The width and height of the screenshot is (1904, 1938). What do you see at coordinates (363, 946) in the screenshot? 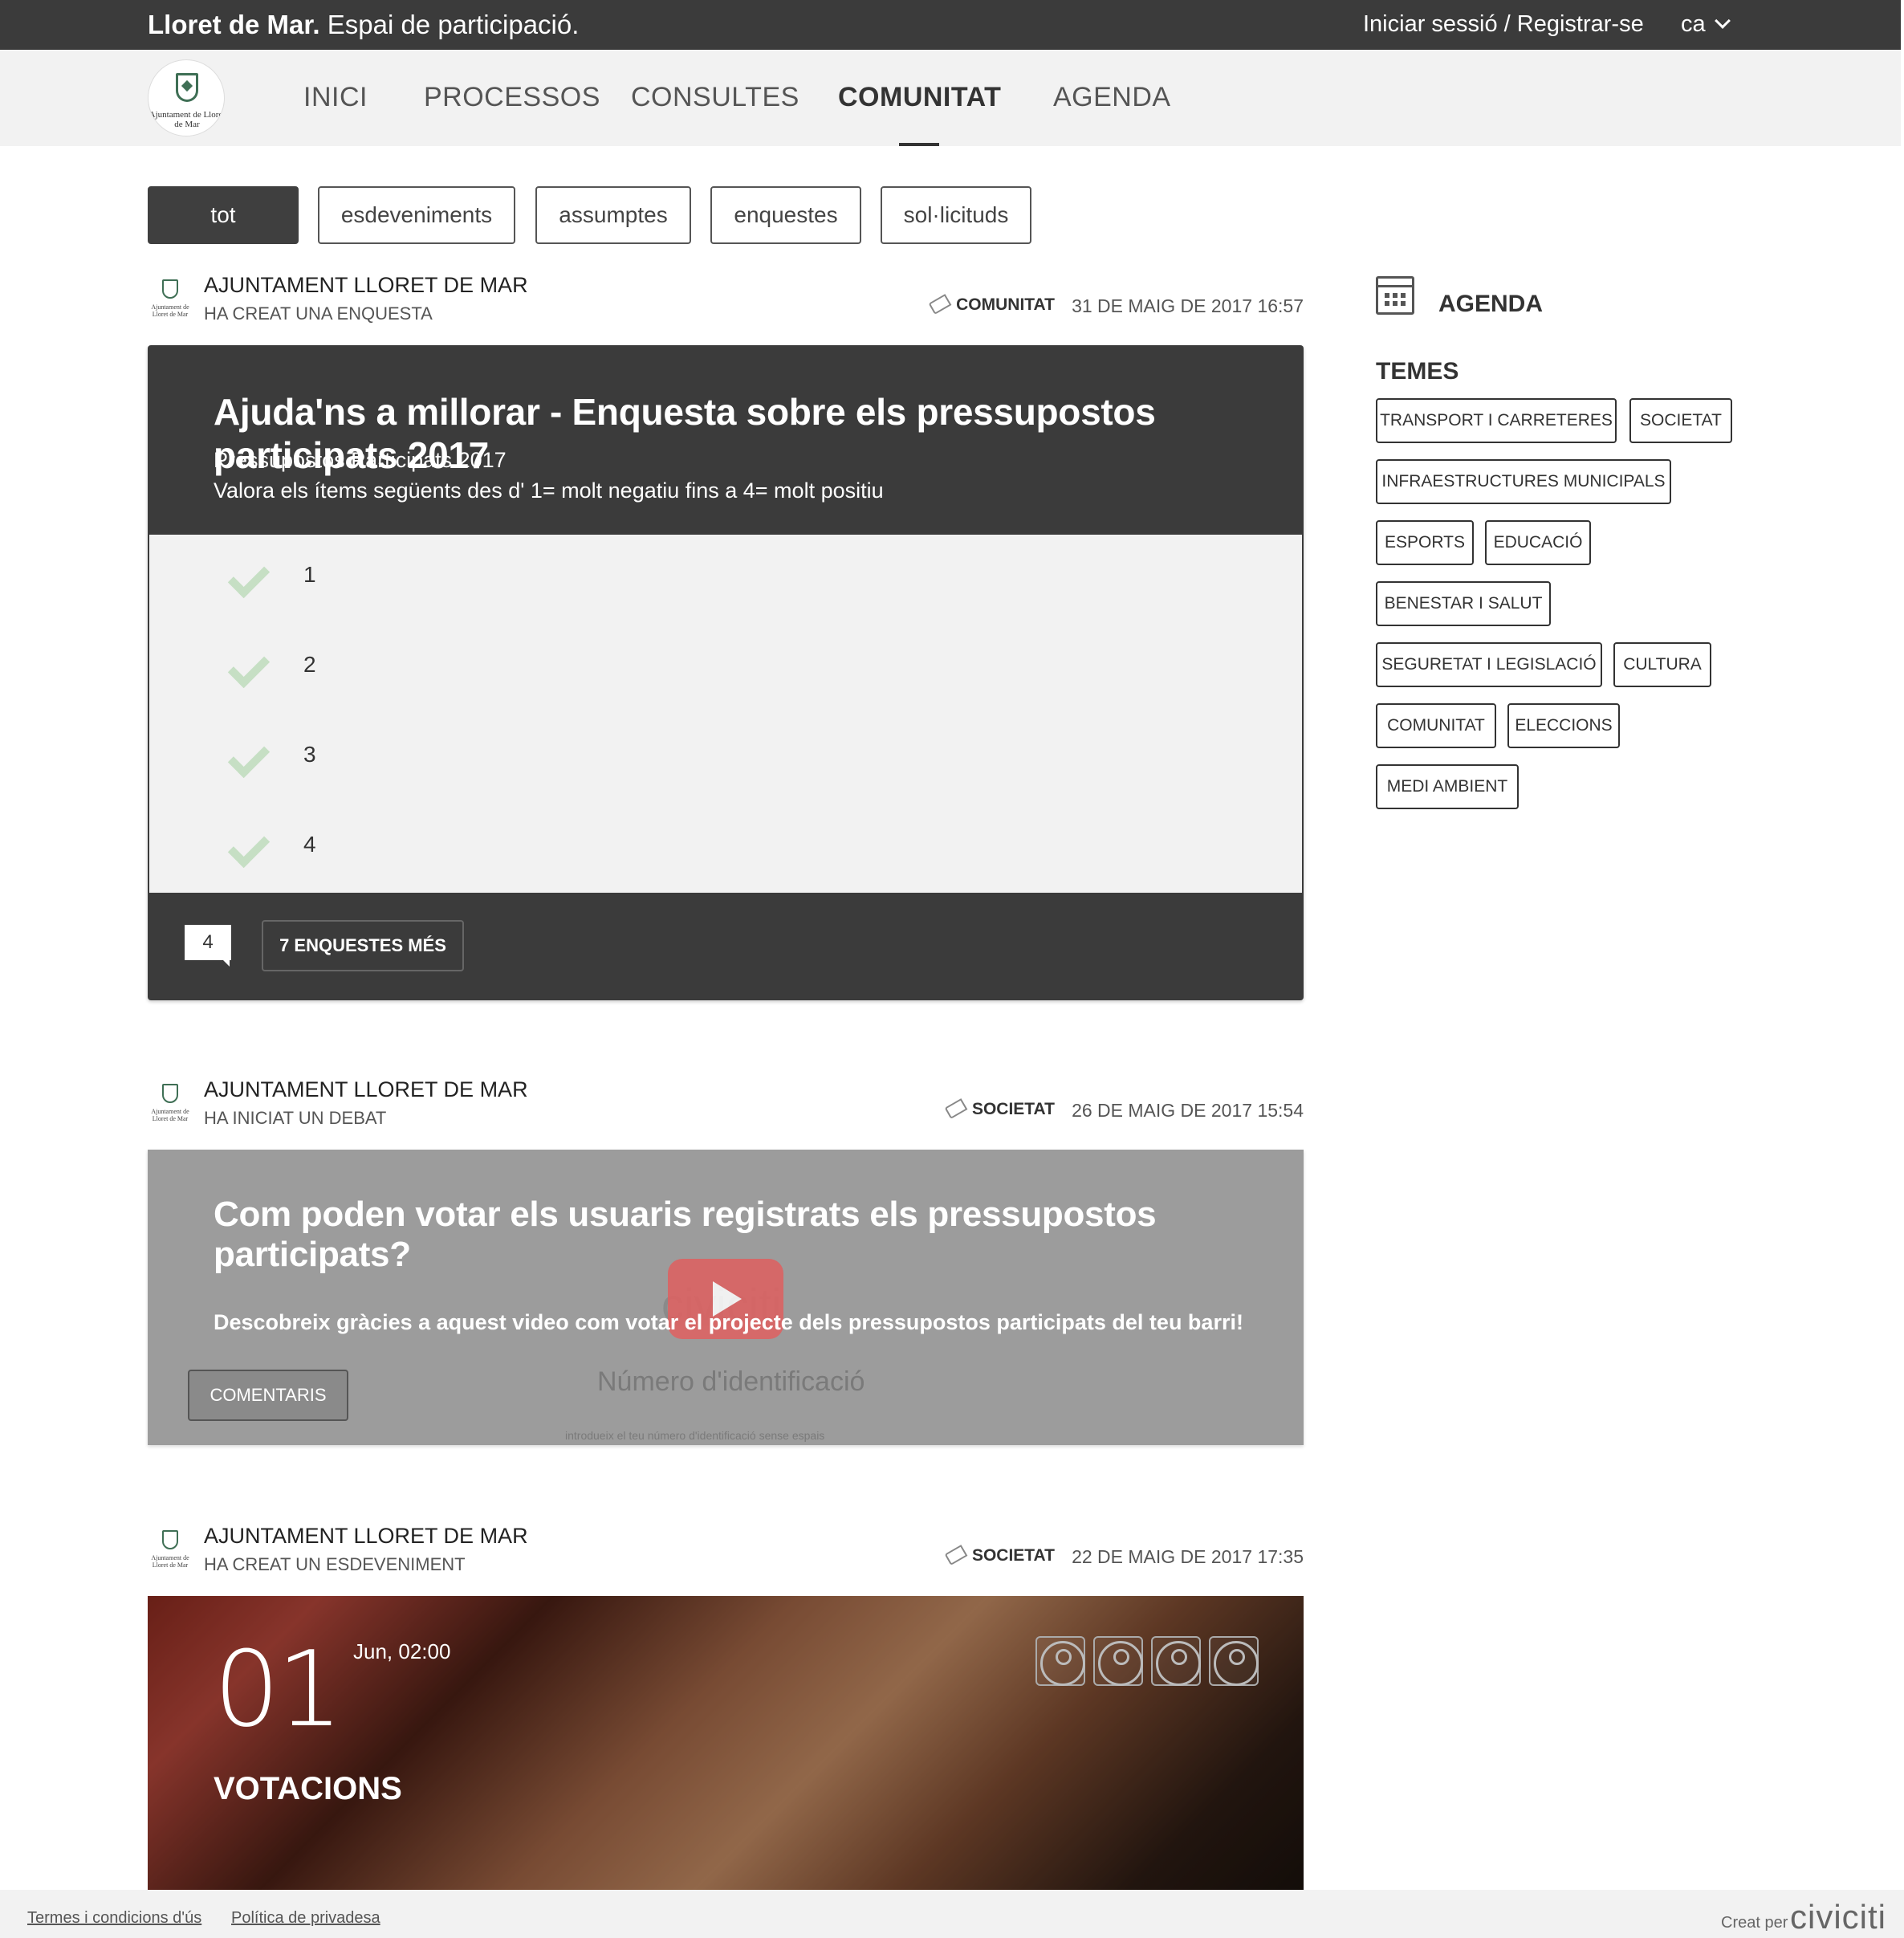
I see `more-surveys-button: 7 ENQUESTES MÉS` at bounding box center [363, 946].